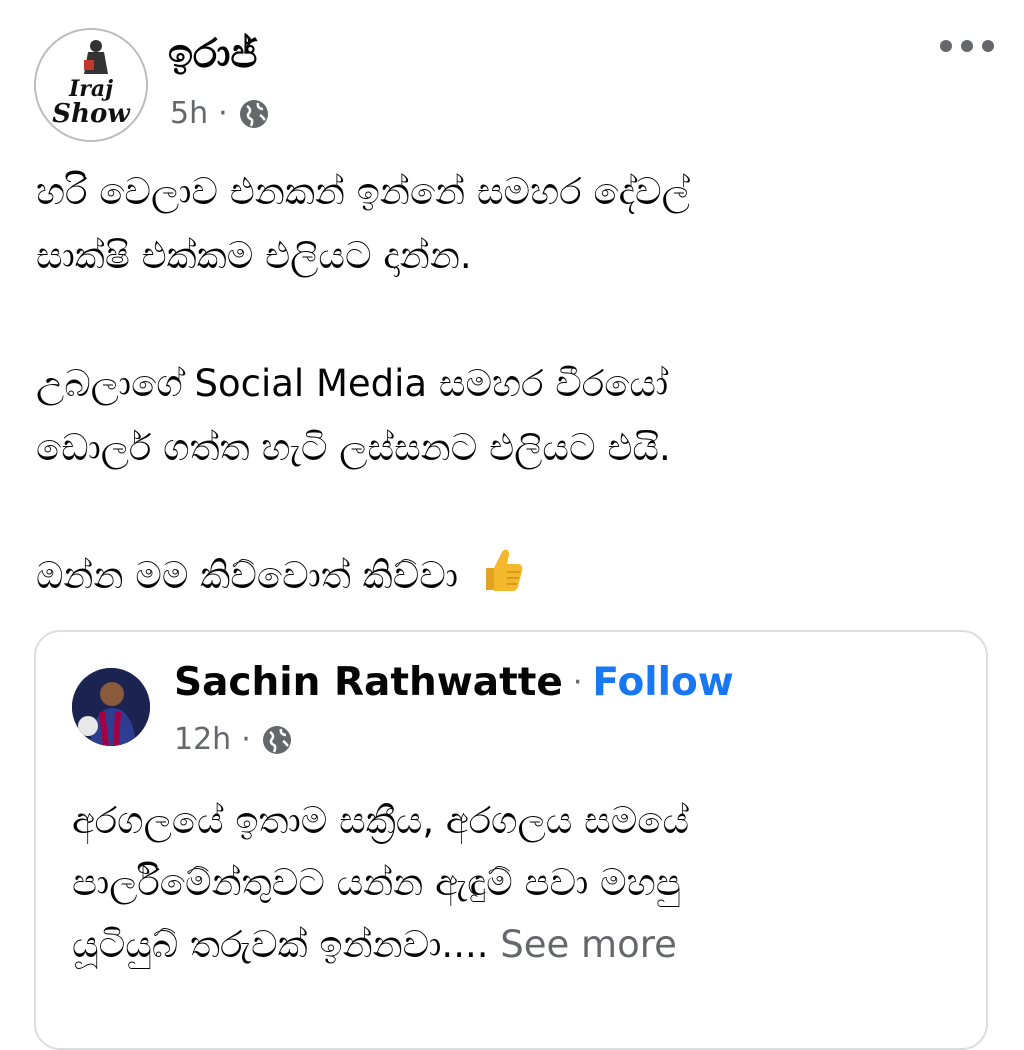  I want to click on post-line: සාක්ෂි එක්කම එලියට දාන්න., so click(254, 255).